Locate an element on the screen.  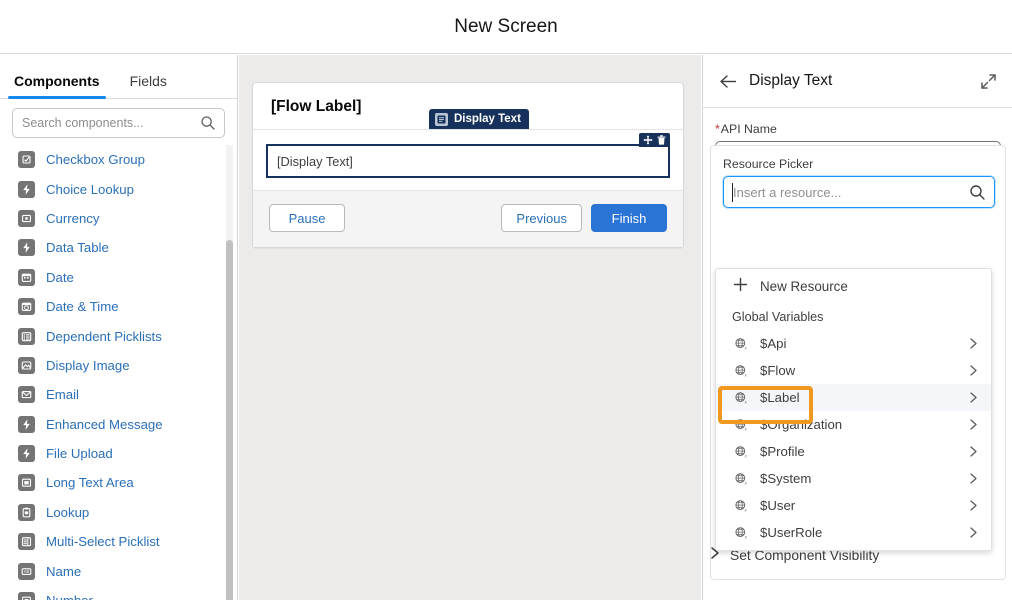
lightning-icon is located at coordinates (26, 248).